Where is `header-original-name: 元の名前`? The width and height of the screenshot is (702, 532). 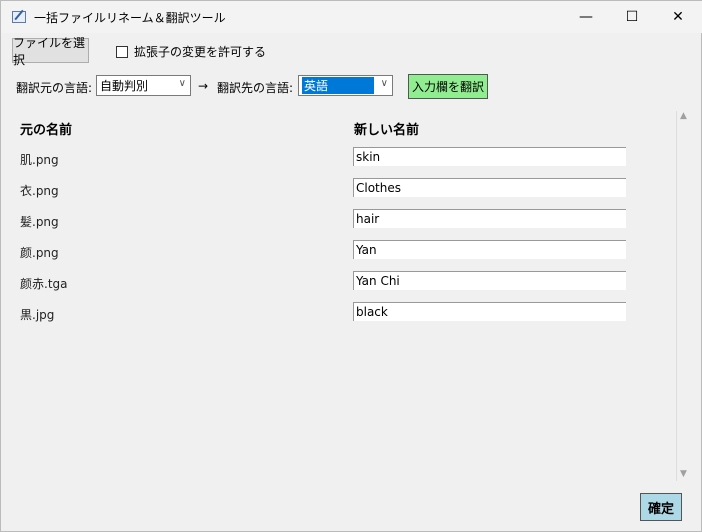
header-original-name: 元の名前 is located at coordinates (46, 130).